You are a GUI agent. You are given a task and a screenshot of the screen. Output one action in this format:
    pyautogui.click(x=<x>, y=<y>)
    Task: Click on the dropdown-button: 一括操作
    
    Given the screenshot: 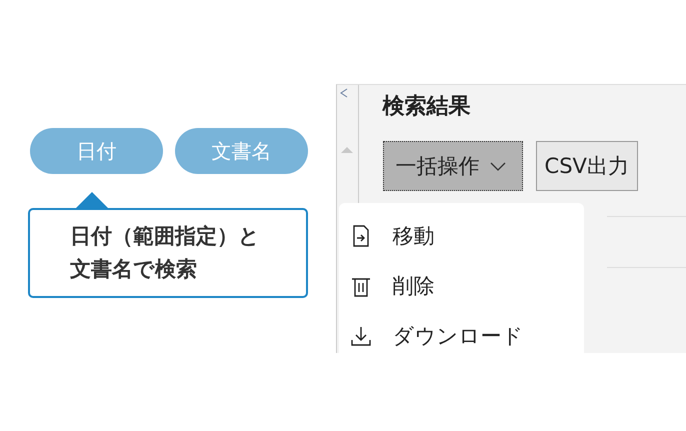 What is the action you would take?
    pyautogui.click(x=452, y=166)
    